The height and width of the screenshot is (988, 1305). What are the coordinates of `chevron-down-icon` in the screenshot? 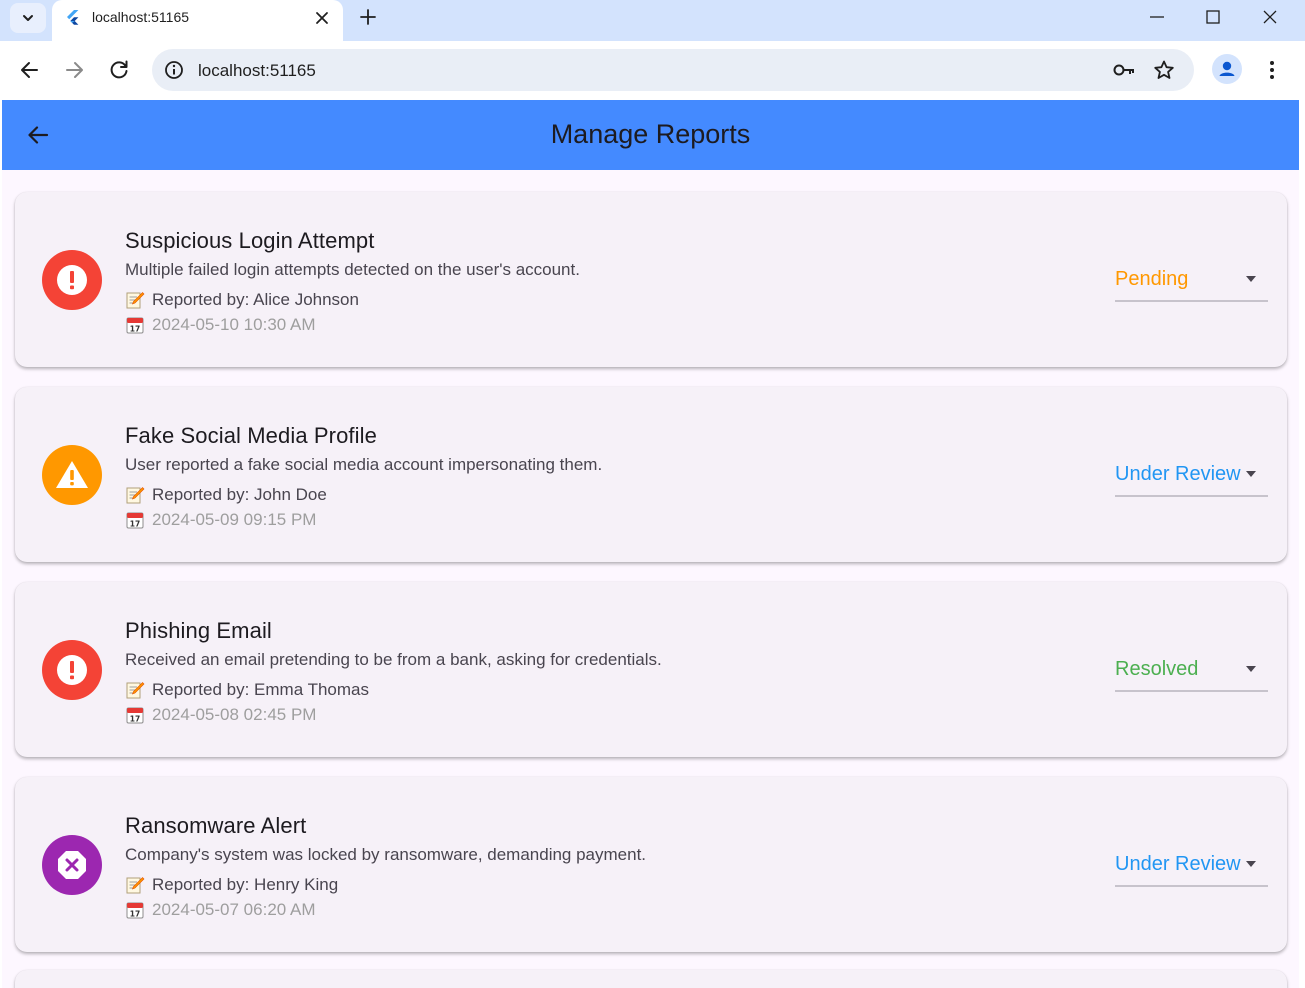 It's located at (28, 18).